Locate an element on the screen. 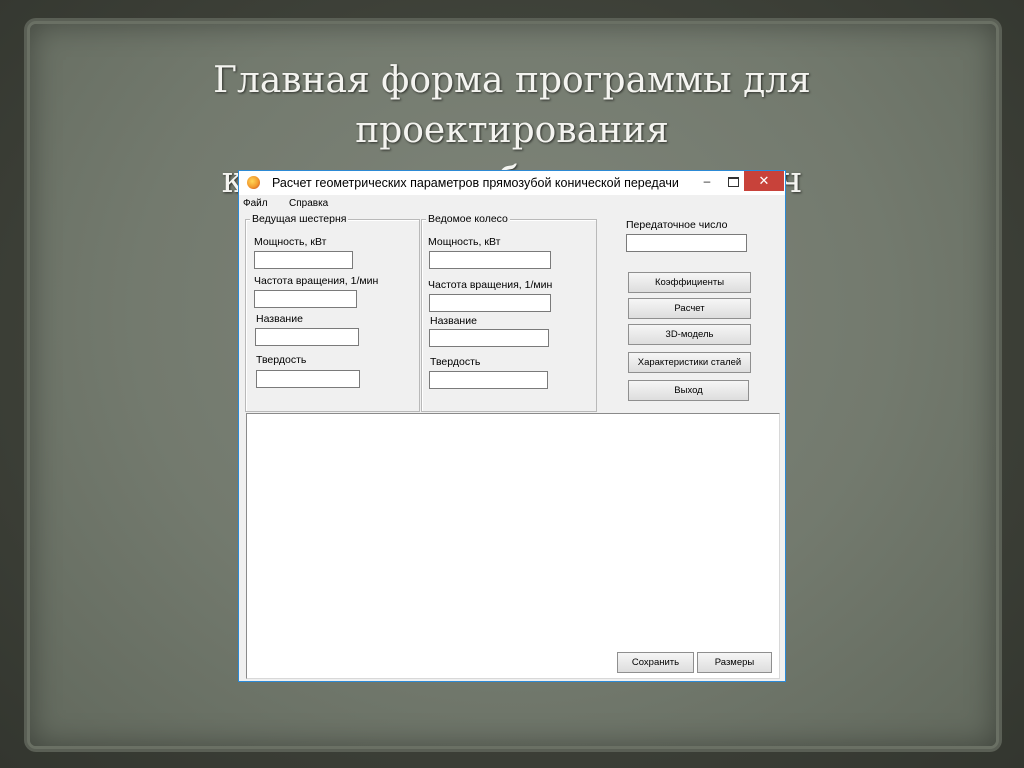 The width and height of the screenshot is (1024, 768). driving-name-label: Название is located at coordinates (279, 319).